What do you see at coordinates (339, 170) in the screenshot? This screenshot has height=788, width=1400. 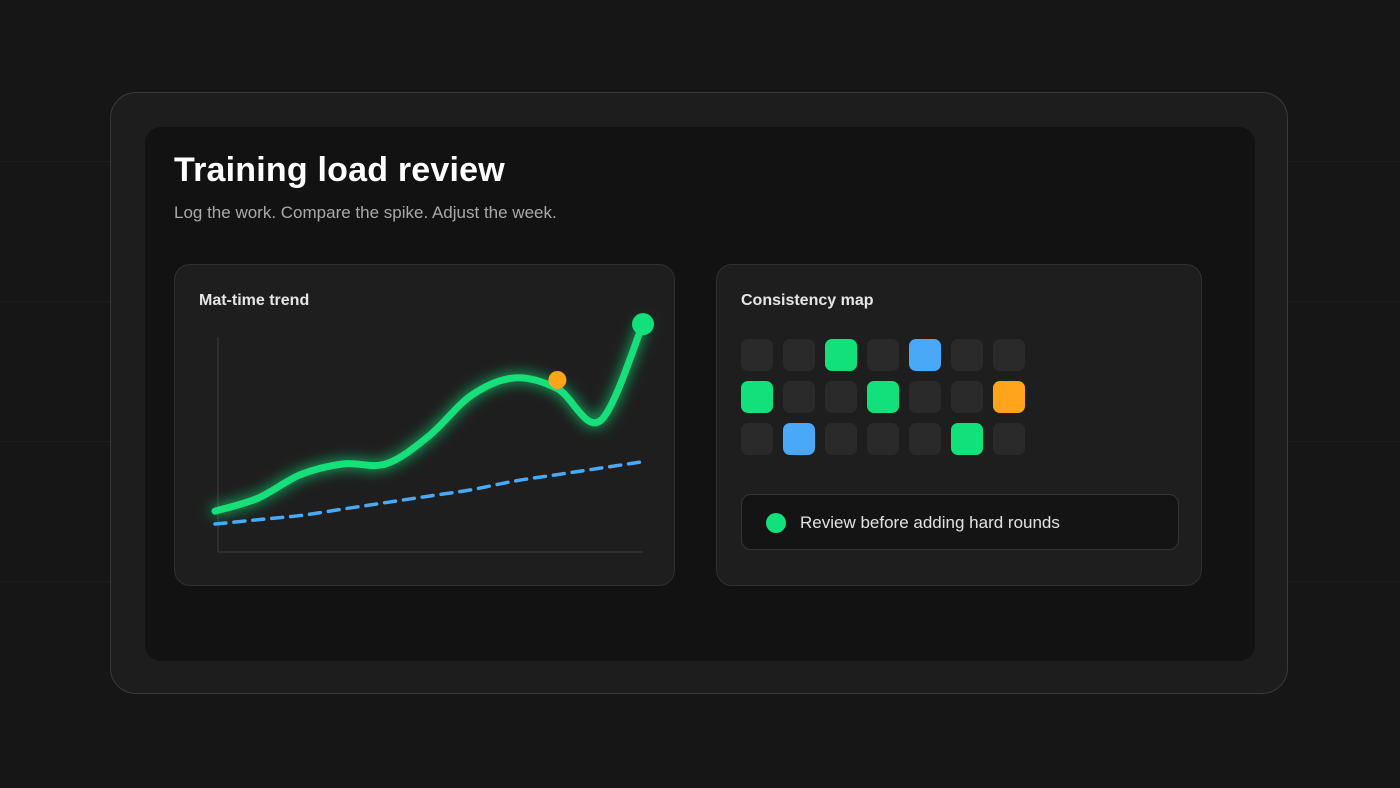 I see `page-title: Training load review` at bounding box center [339, 170].